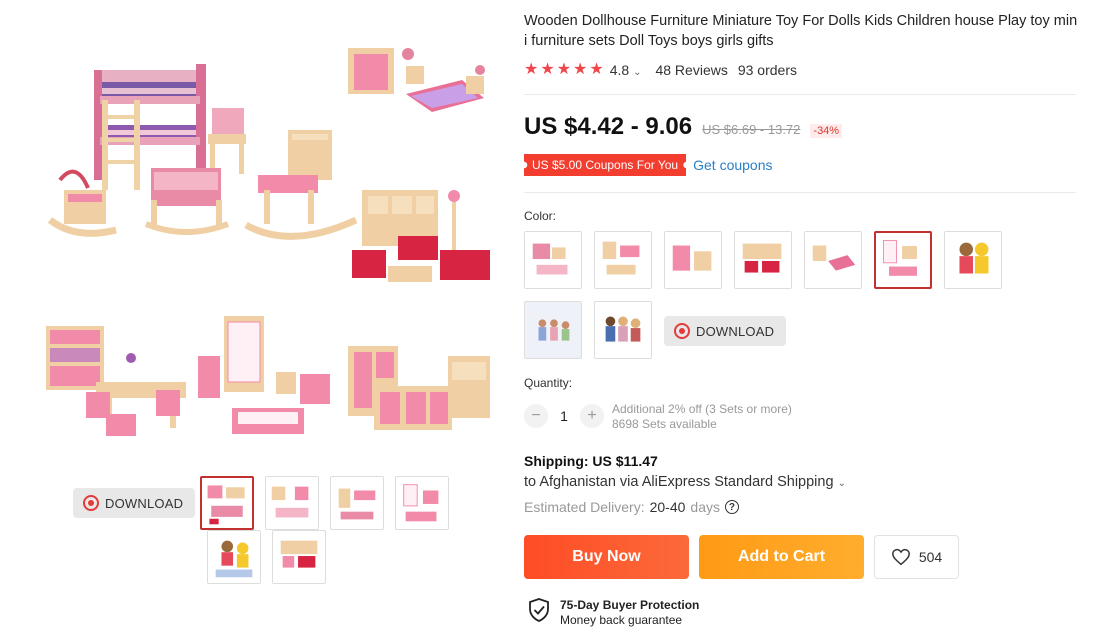  I want to click on reviews-link: 48 Reviews, so click(691, 70).